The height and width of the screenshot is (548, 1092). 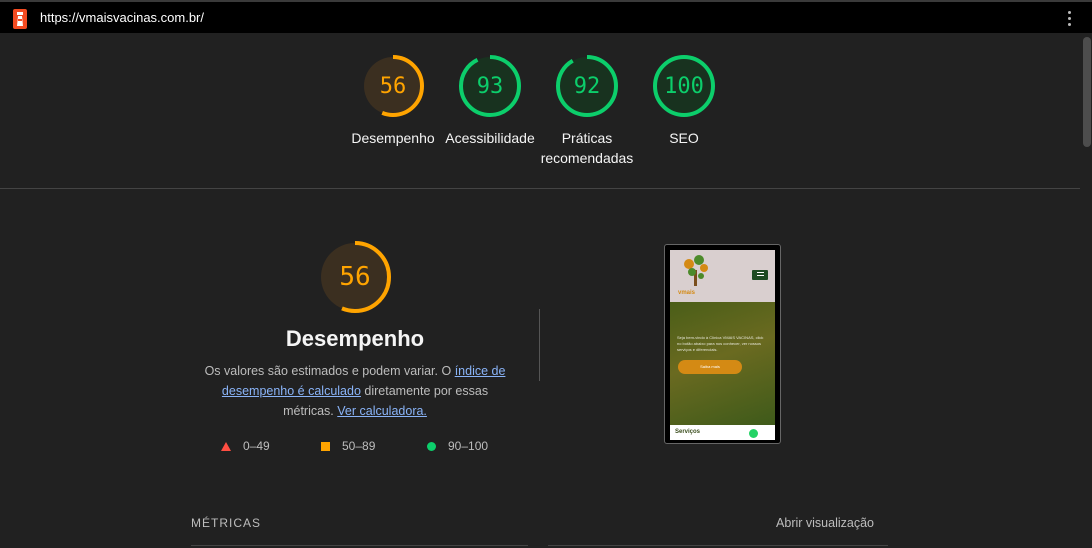 I want to click on whatsapp-icon, so click(x=753, y=433).